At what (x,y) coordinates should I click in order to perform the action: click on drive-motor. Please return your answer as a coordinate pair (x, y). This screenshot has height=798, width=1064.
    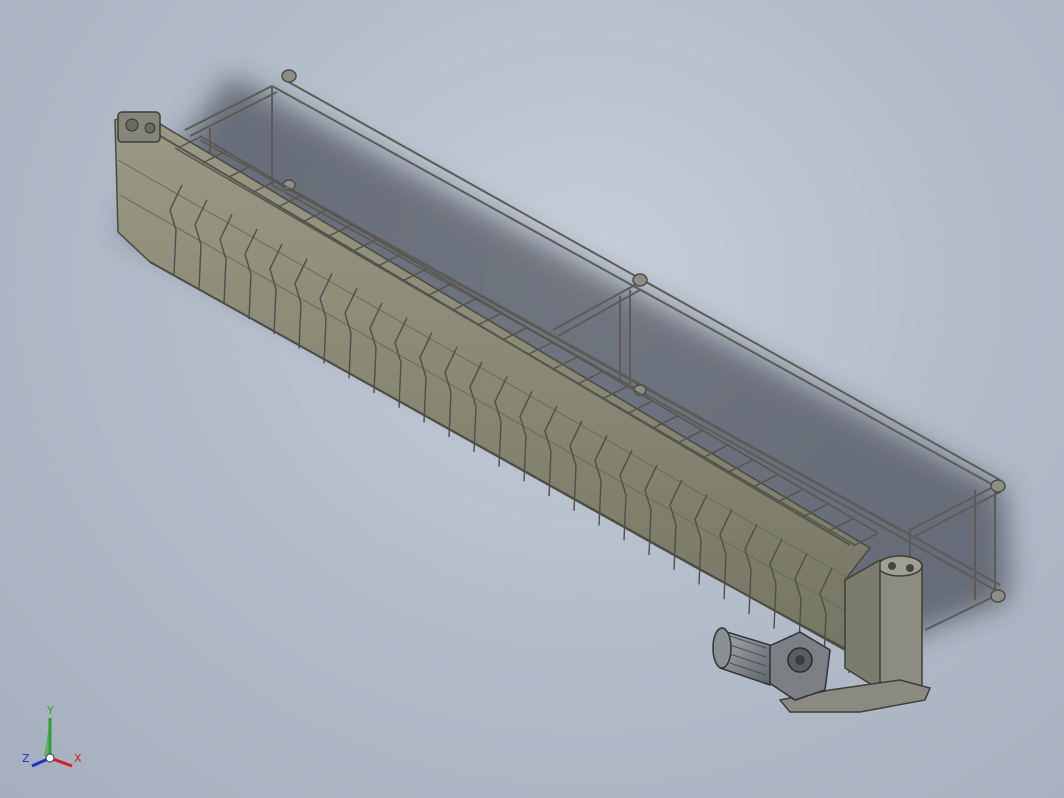
    Looking at the image, I should click on (741, 657).